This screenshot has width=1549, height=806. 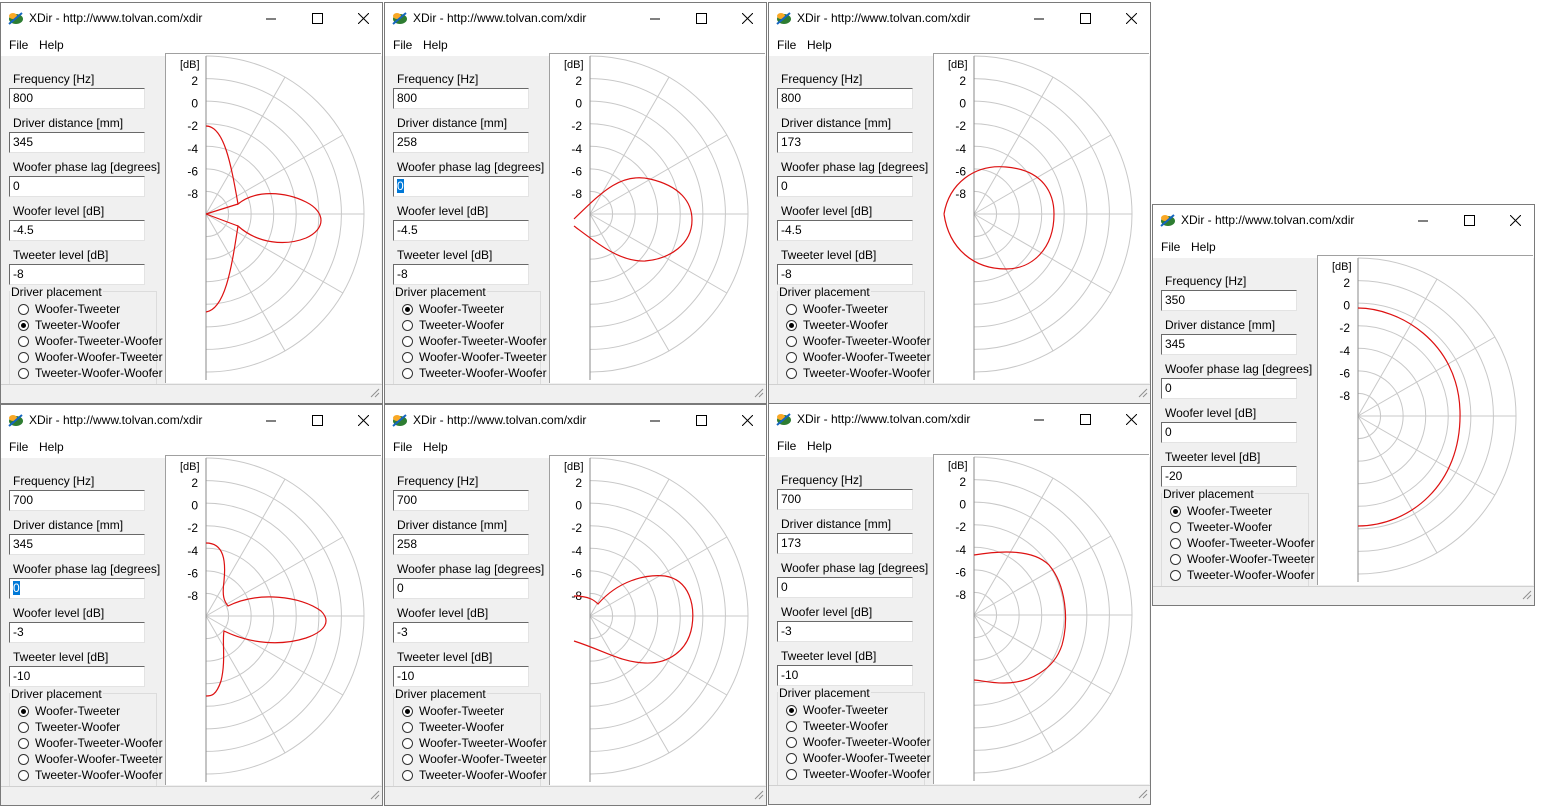 I want to click on tweeter-level-field: -20, so click(x=1229, y=476).